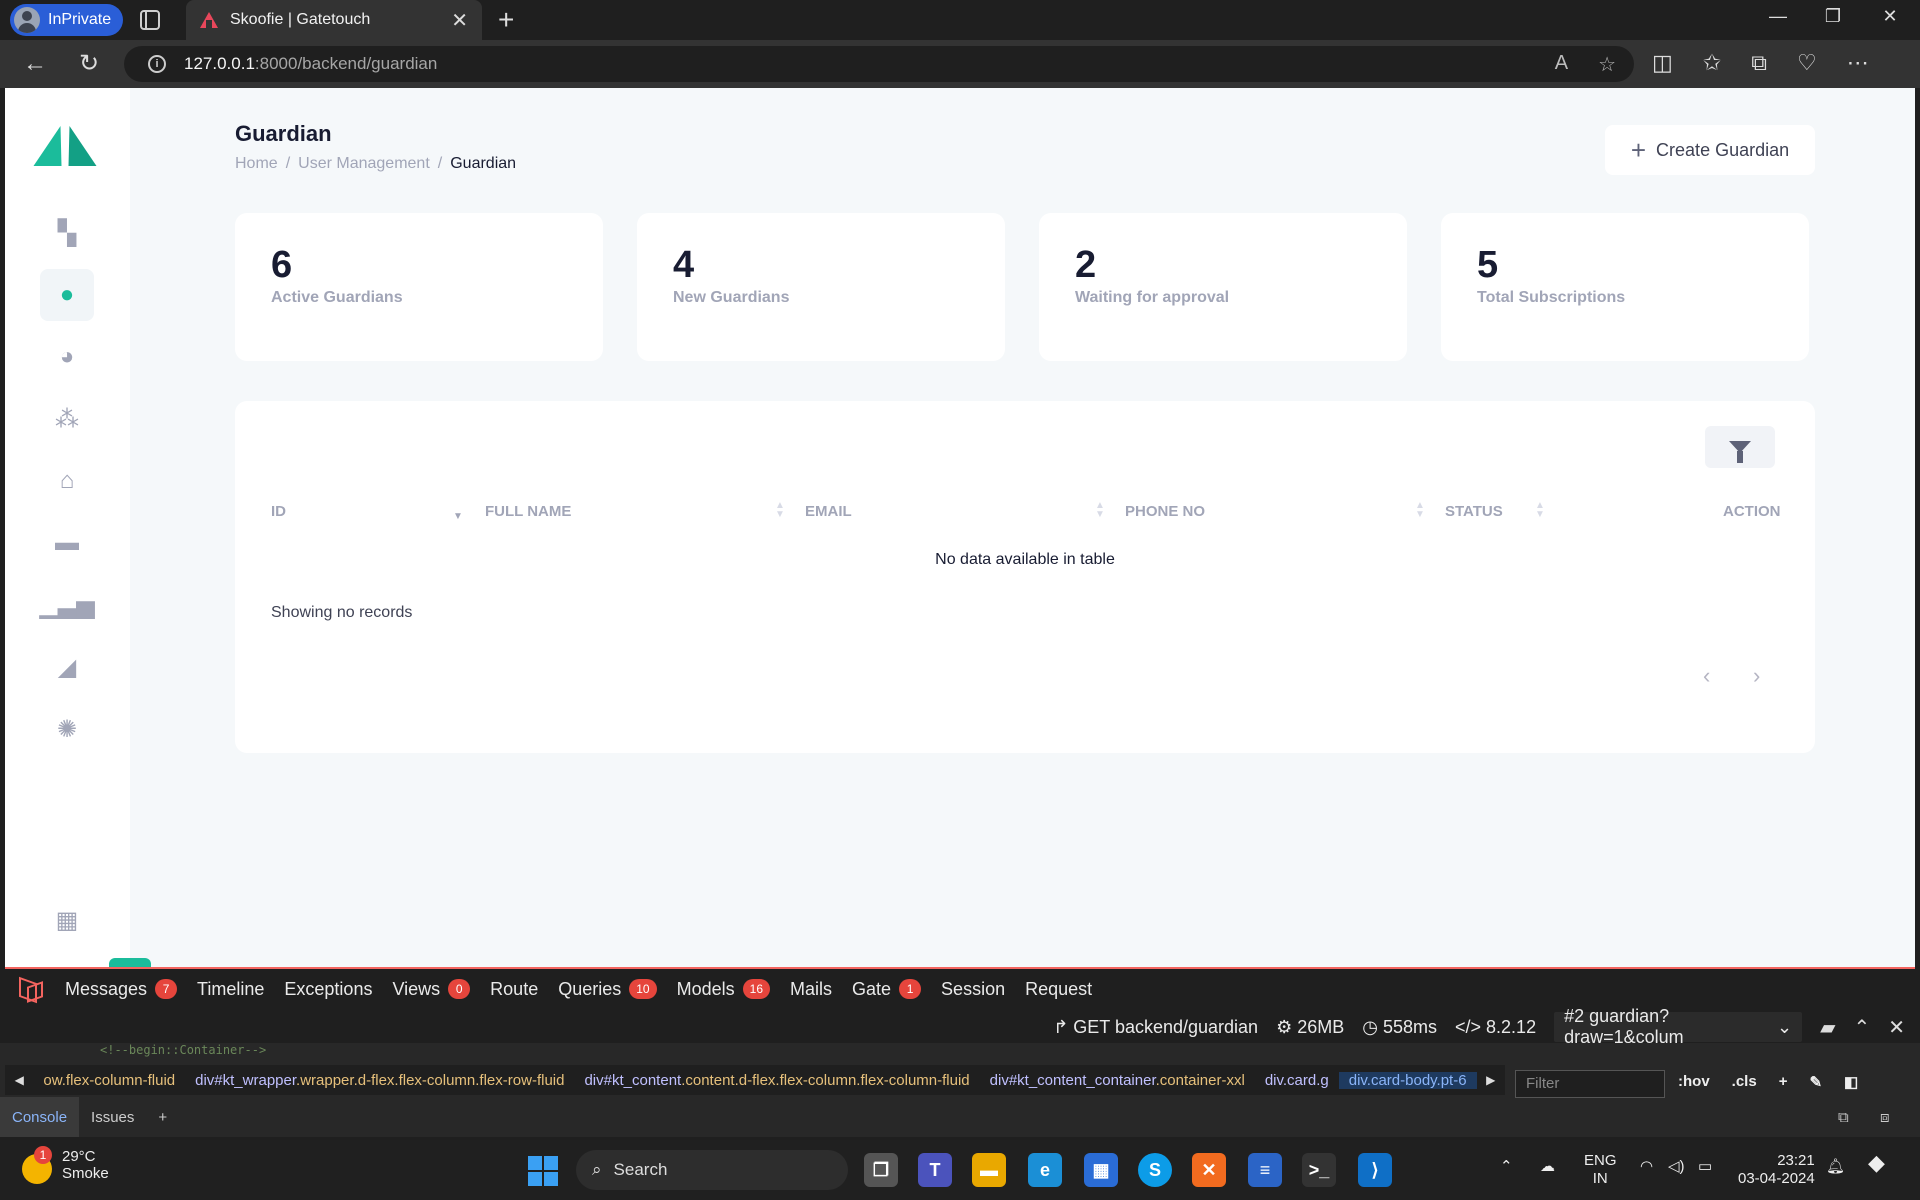 The height and width of the screenshot is (1200, 1920). Describe the element at coordinates (811, 989) in the screenshot. I see `debugbar-tab-mails: Mails` at that location.